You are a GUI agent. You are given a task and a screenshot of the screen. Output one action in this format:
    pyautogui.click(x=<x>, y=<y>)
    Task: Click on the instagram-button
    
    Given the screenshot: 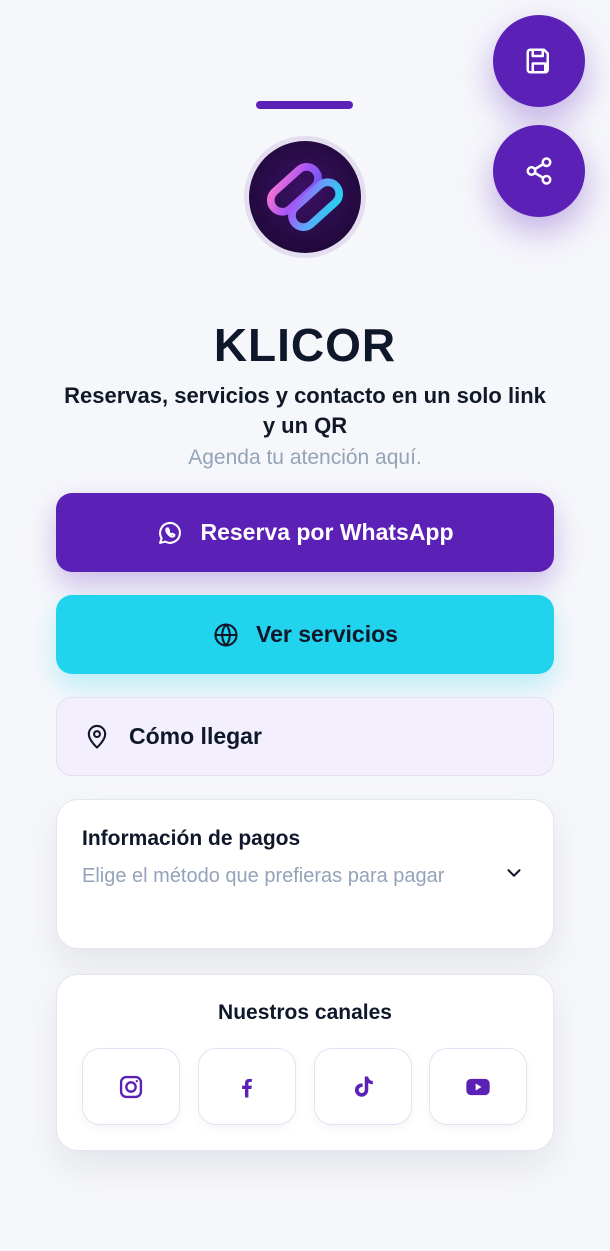 What is the action you would take?
    pyautogui.click(x=131, y=1086)
    